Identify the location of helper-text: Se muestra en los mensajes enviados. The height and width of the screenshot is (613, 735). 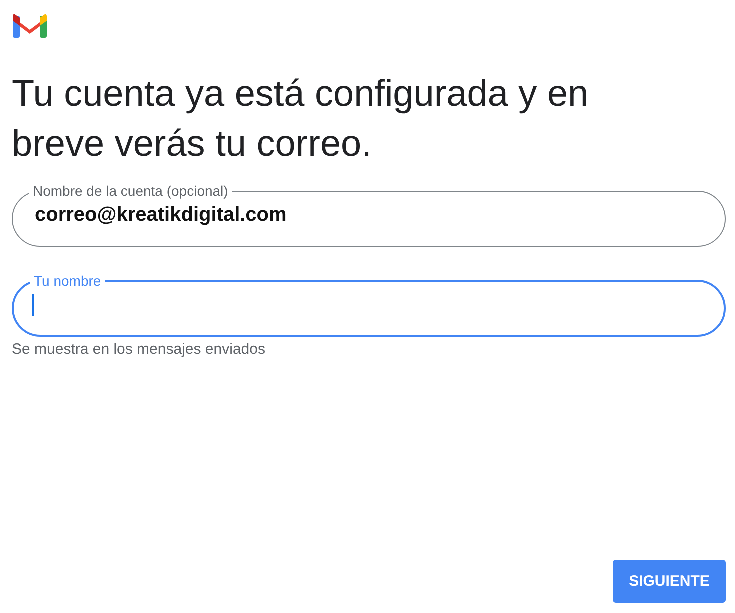
(139, 349).